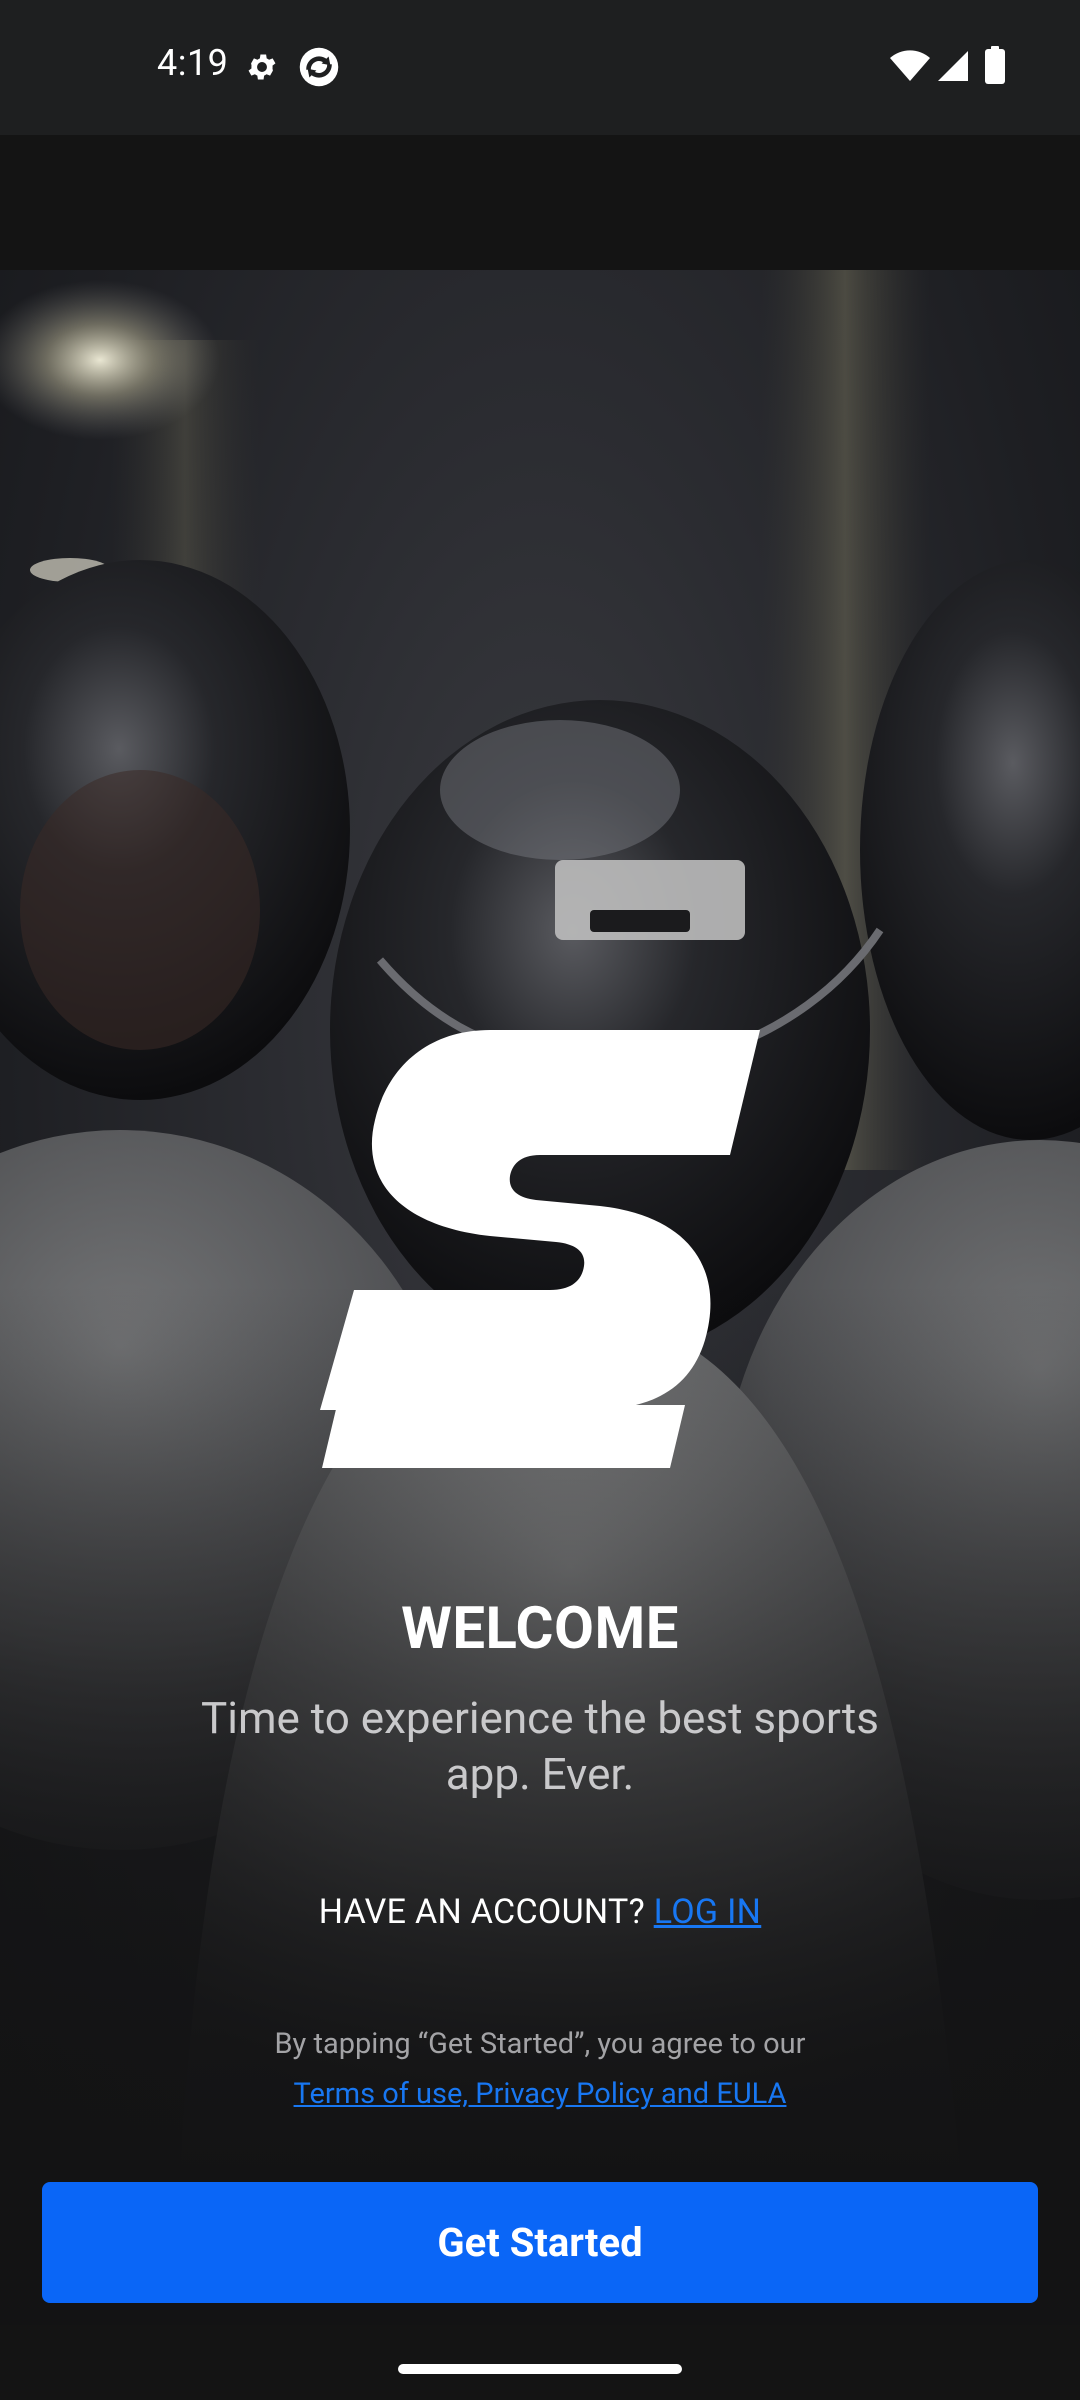 The width and height of the screenshot is (1080, 2400). What do you see at coordinates (481, 1912) in the screenshot?
I see `account-prompt-text: HAVE AN ACCOUNT?` at bounding box center [481, 1912].